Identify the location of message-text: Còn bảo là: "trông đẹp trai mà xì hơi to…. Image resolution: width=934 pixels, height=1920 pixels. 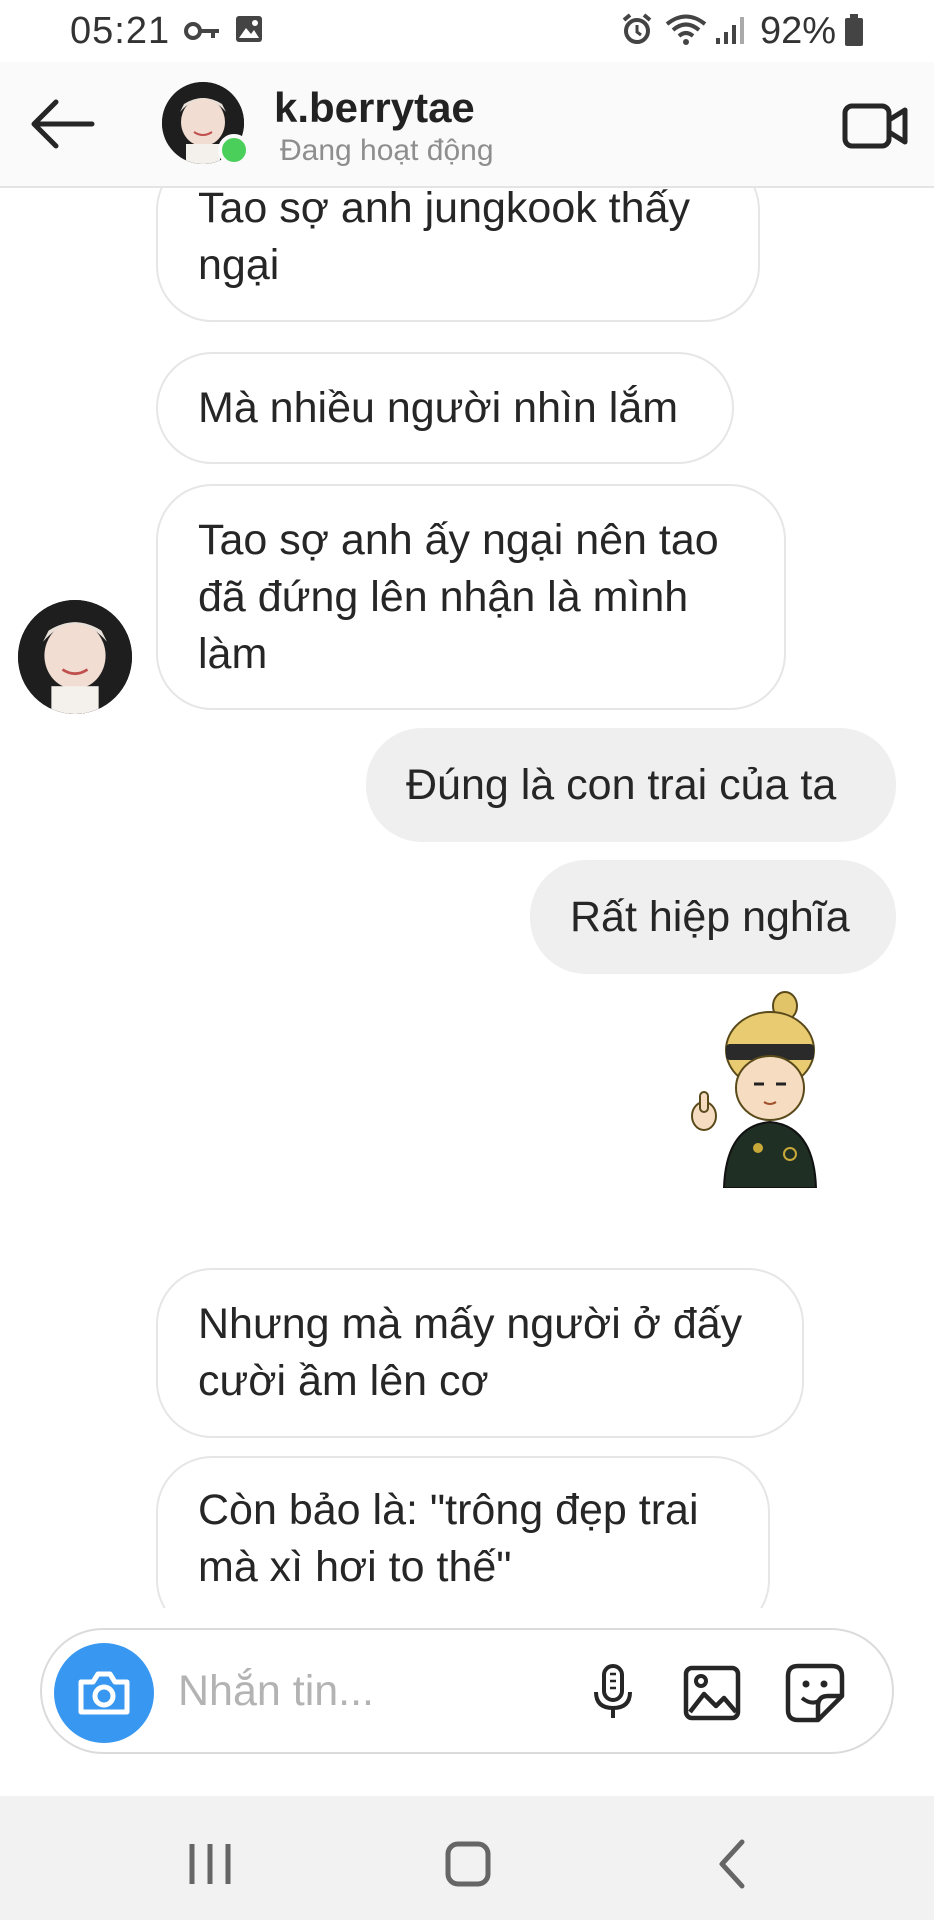
(448, 1538).